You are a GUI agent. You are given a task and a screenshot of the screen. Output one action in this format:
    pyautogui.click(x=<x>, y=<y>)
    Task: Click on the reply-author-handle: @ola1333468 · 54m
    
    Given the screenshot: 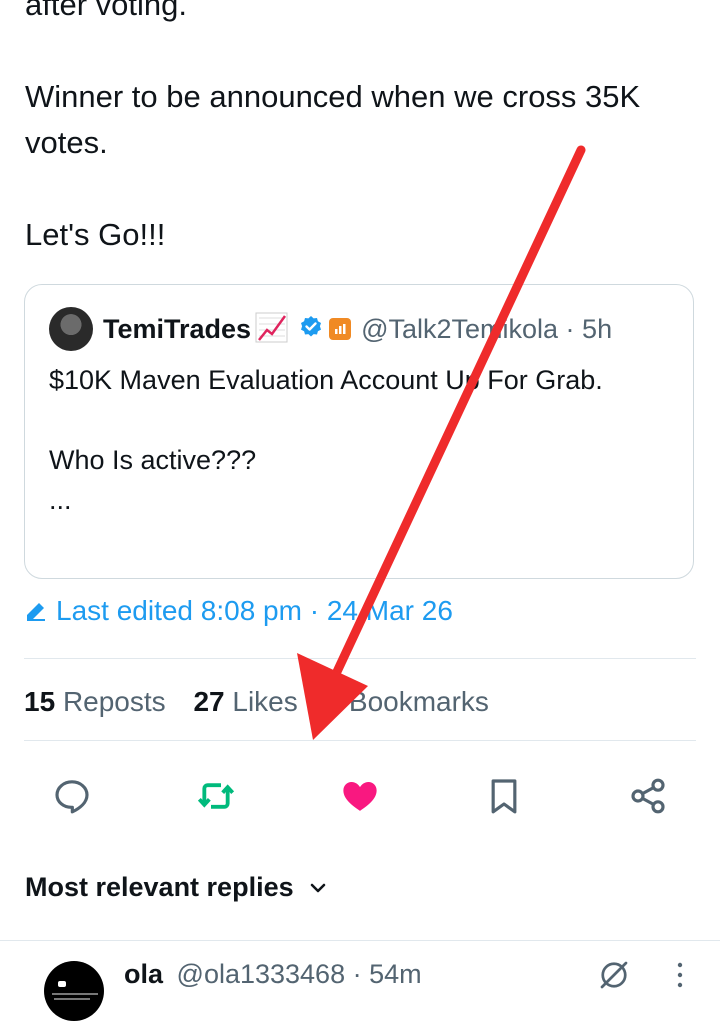 What is the action you would take?
    pyautogui.click(x=299, y=974)
    